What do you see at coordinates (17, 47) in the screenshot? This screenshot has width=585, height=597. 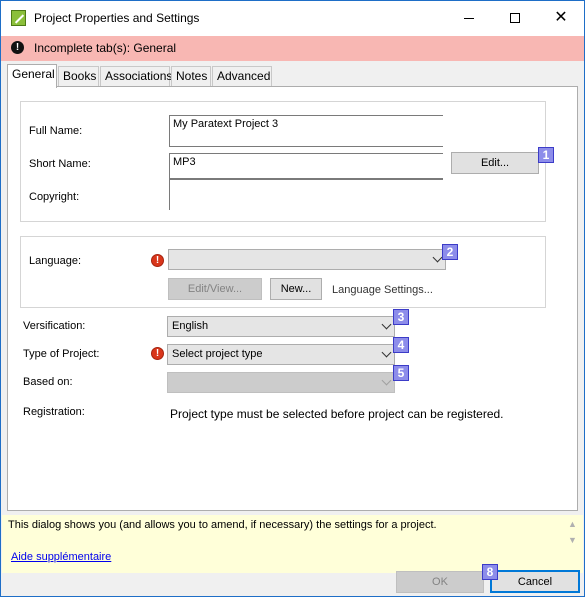 I see `exclamation-icon: !` at bounding box center [17, 47].